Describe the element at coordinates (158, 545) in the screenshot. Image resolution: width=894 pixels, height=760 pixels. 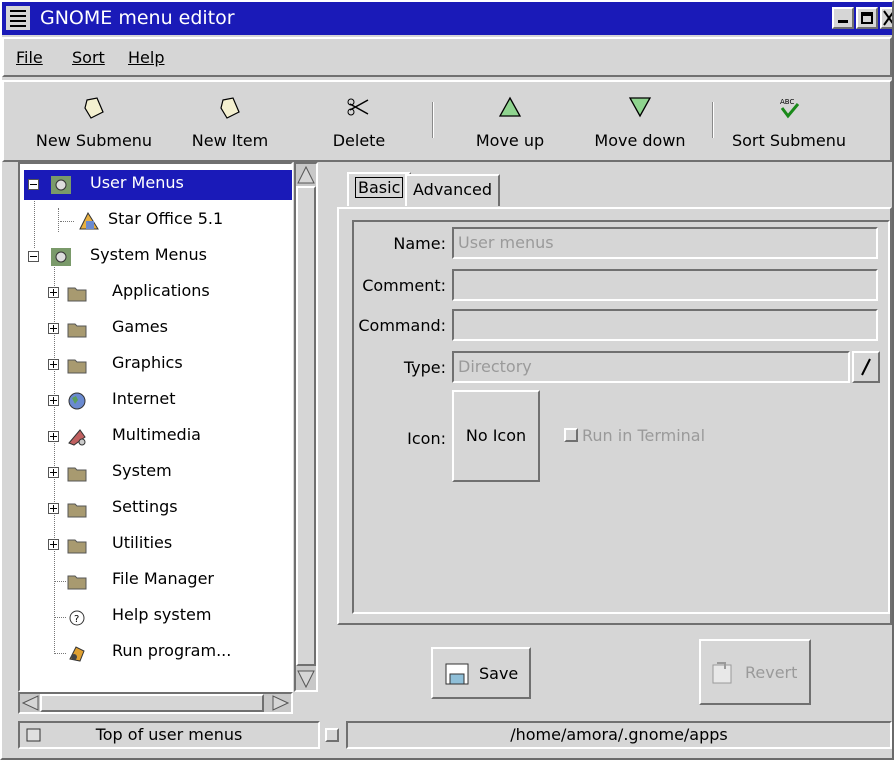
I see `tree-row-utilities: Utilities` at that location.